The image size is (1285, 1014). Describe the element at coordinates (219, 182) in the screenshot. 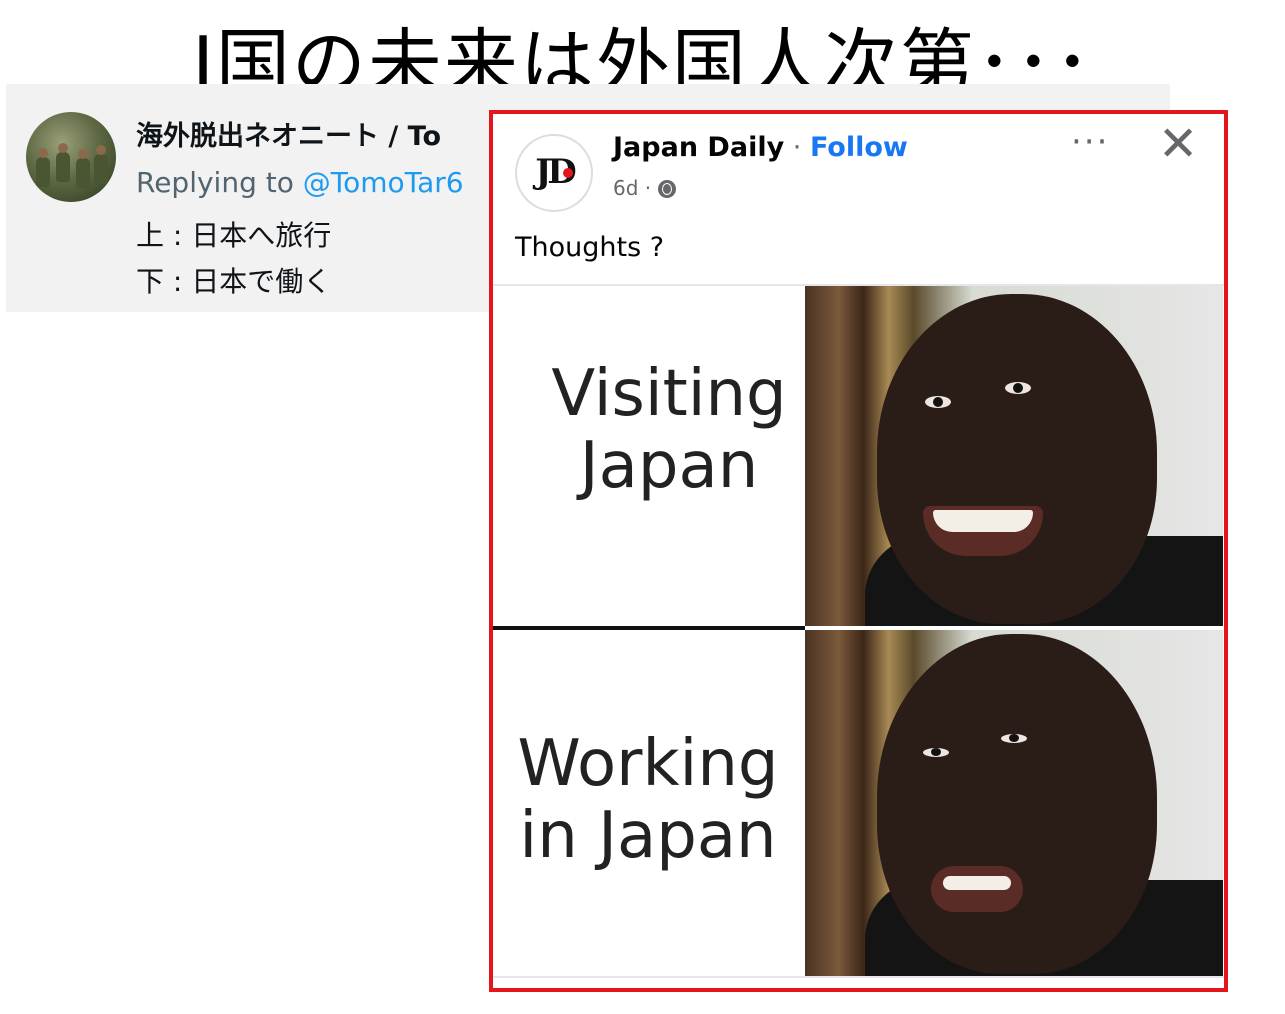

I see `replying-prefix: Replying to` at that location.